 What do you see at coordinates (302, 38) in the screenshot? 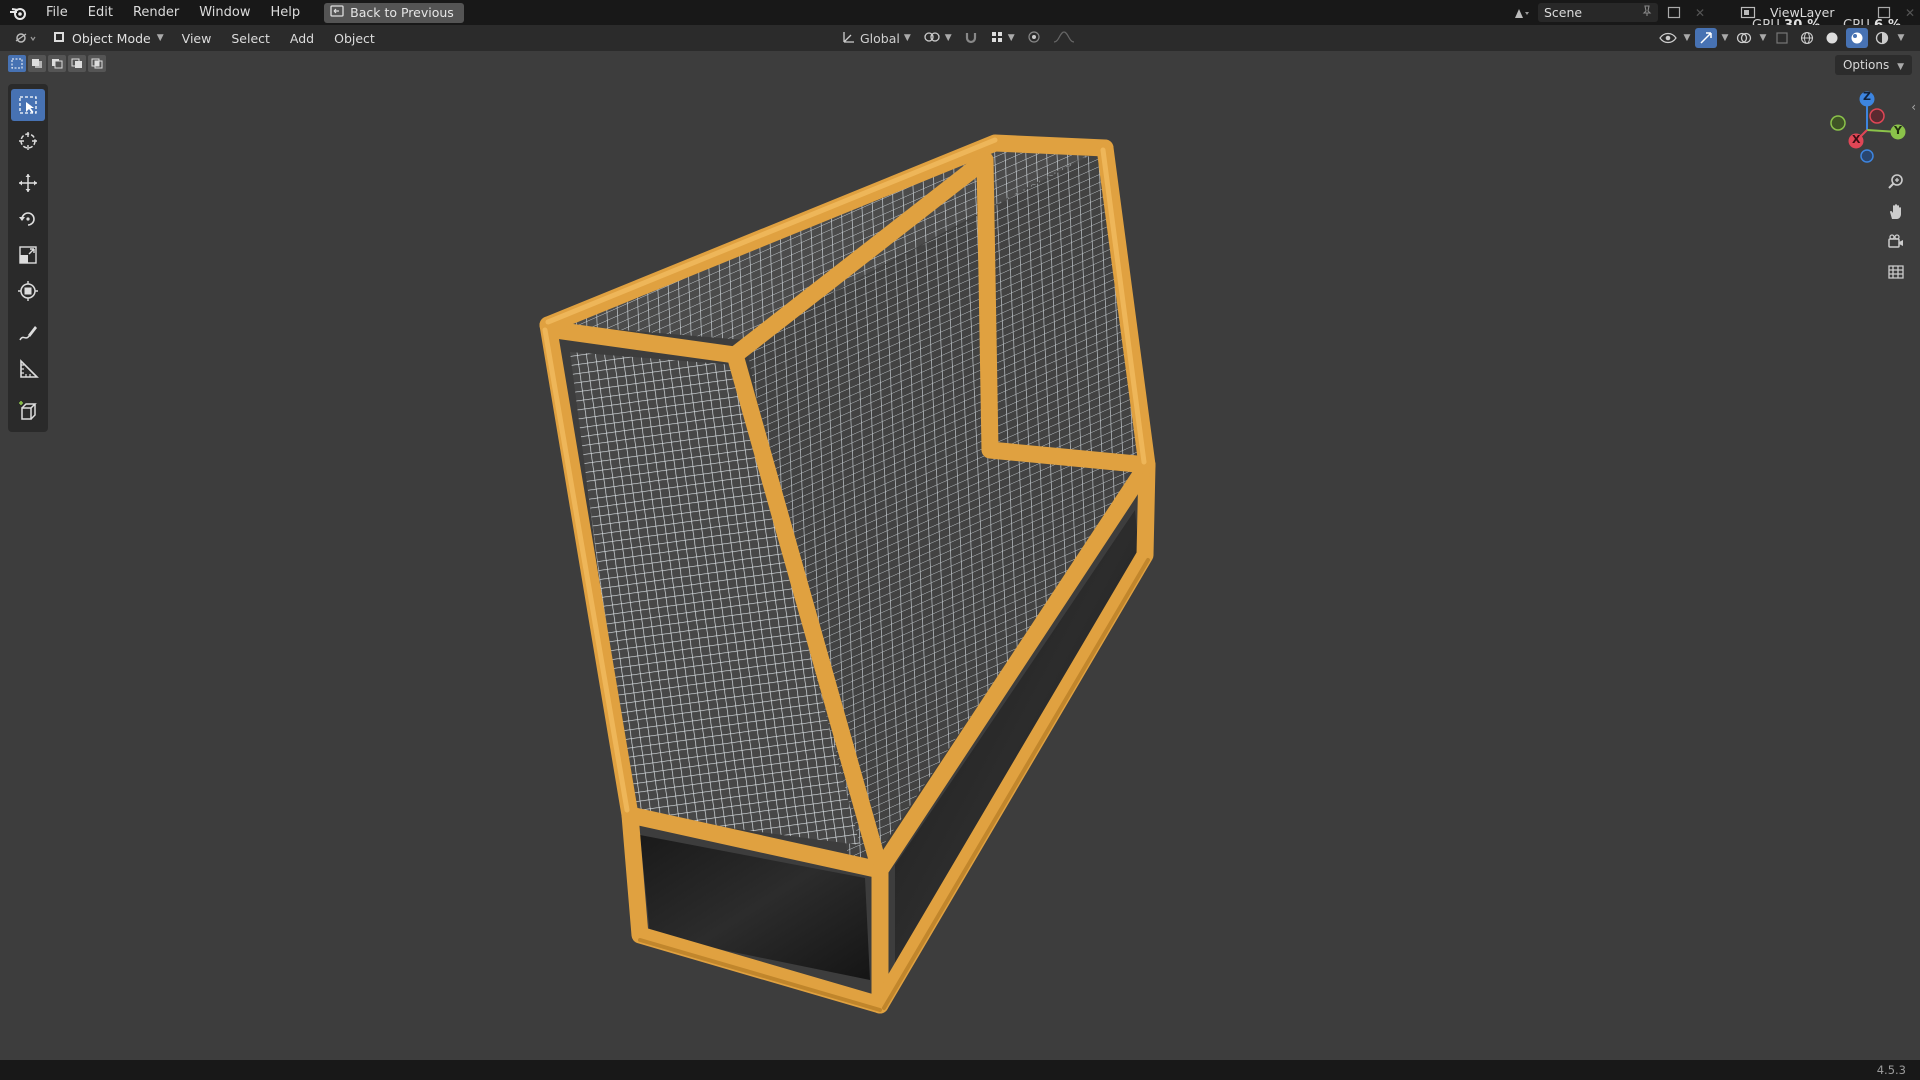
I see `menu-add: Add` at bounding box center [302, 38].